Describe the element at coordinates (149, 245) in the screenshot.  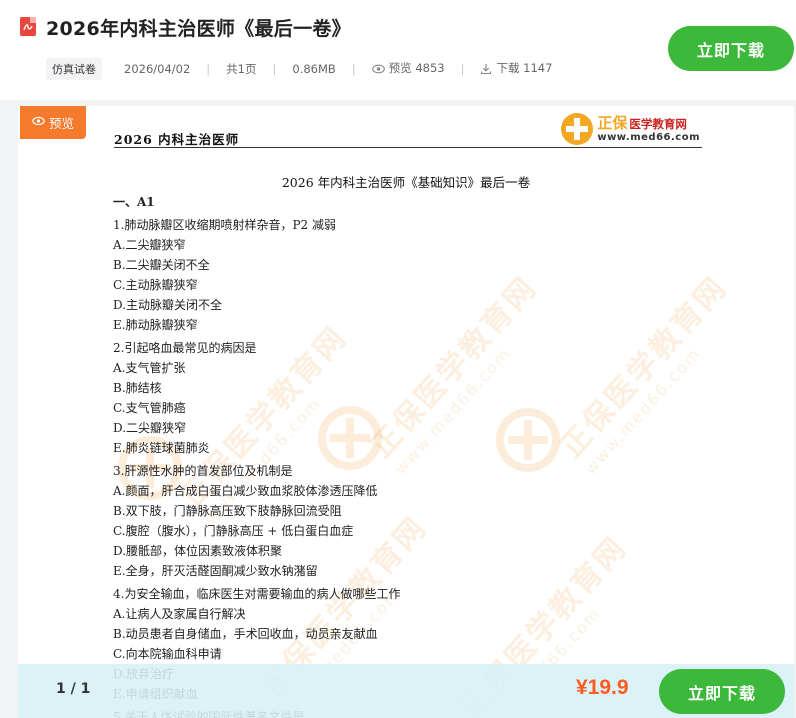
I see `question-option: A.二尖瓣狭窄` at that location.